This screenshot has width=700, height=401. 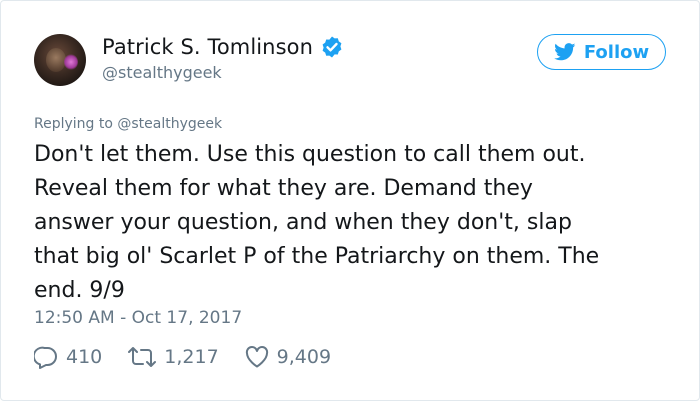 I want to click on reply-context: Replying to @stealthygeek, so click(x=128, y=124).